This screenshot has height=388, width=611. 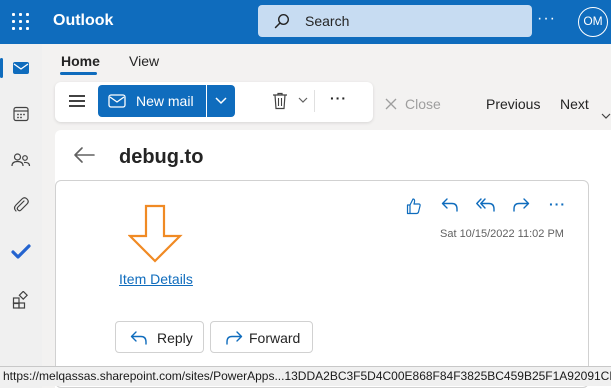 I want to click on hamburger-icon, so click(x=77, y=101).